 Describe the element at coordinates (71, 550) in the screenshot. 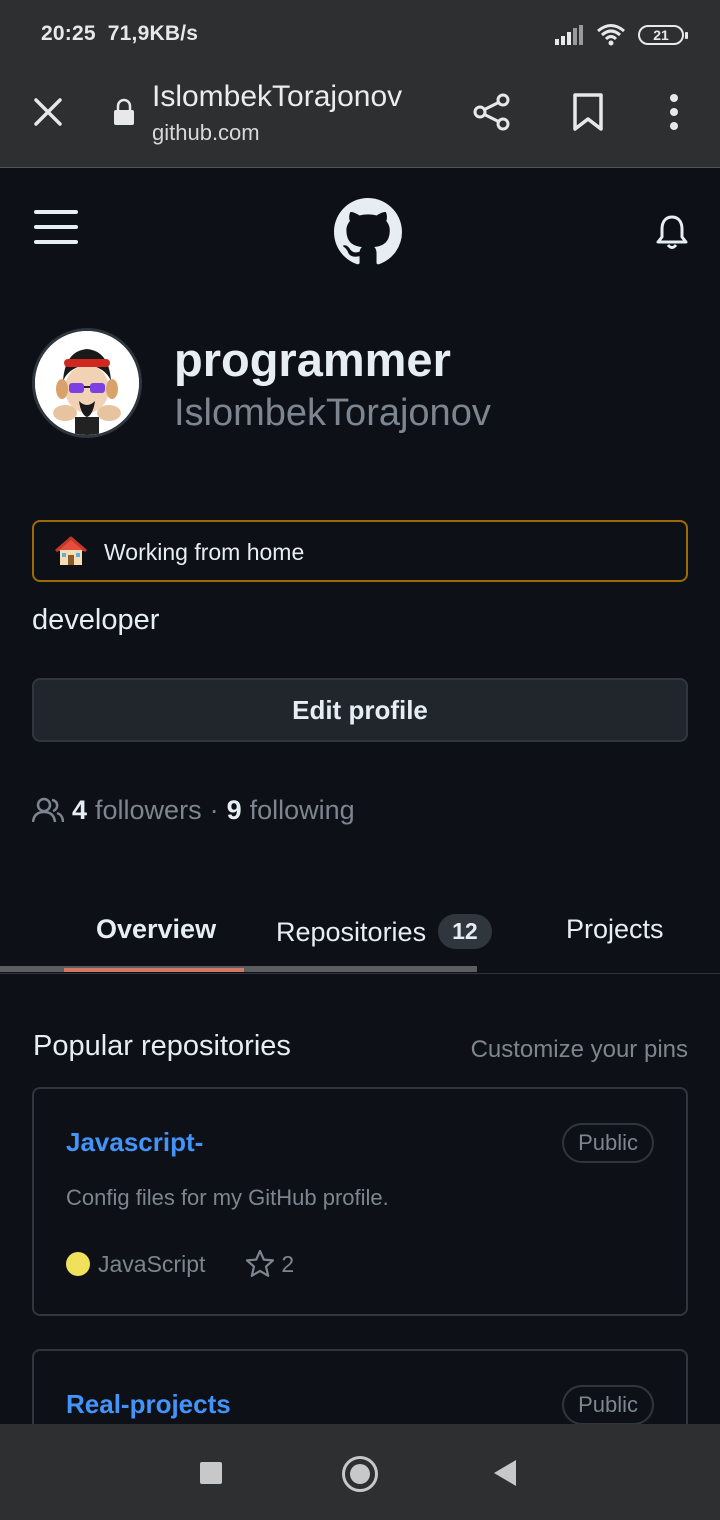

I see `house-emoji-icon` at that location.